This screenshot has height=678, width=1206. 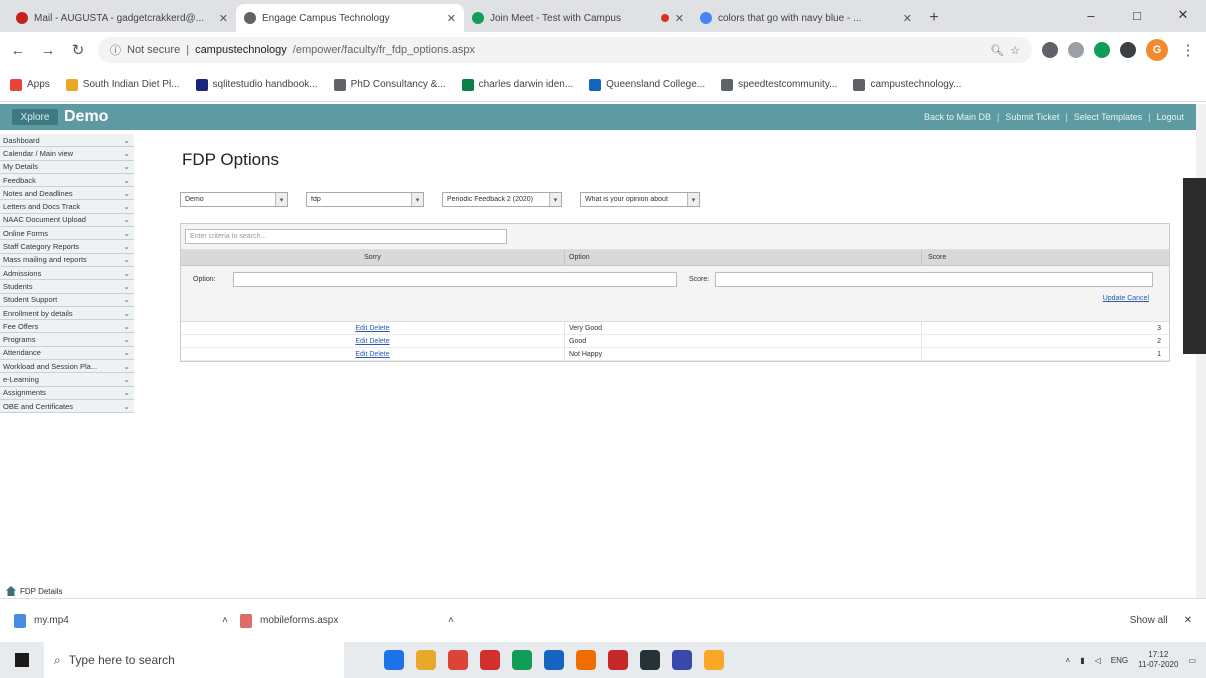 I want to click on sidebar-item: Fee Offers ⌄, so click(x=67, y=327).